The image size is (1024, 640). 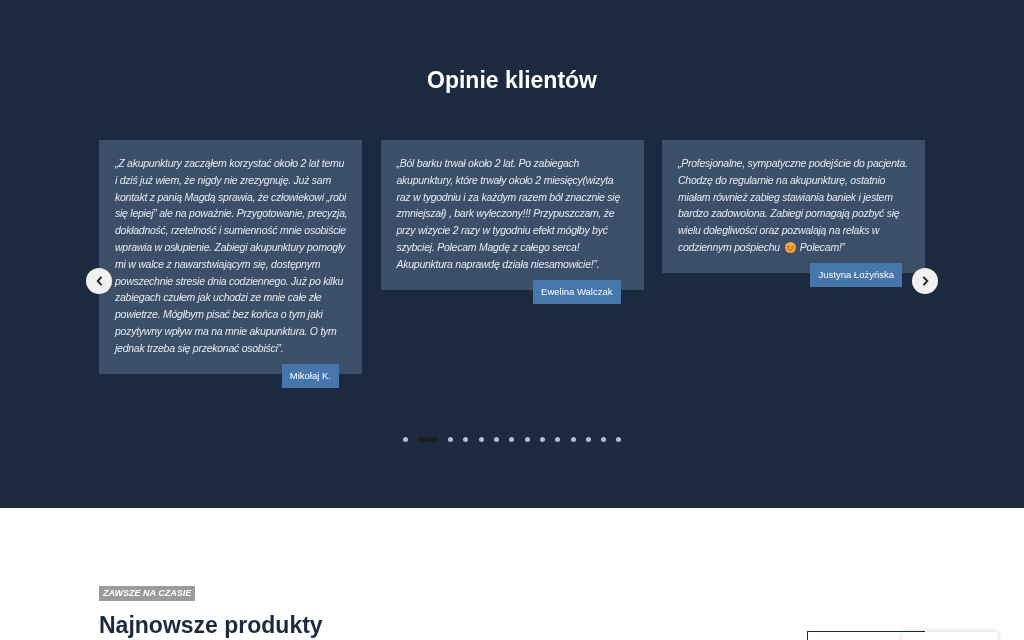 I want to click on chevron-left-icon, so click(x=99, y=281).